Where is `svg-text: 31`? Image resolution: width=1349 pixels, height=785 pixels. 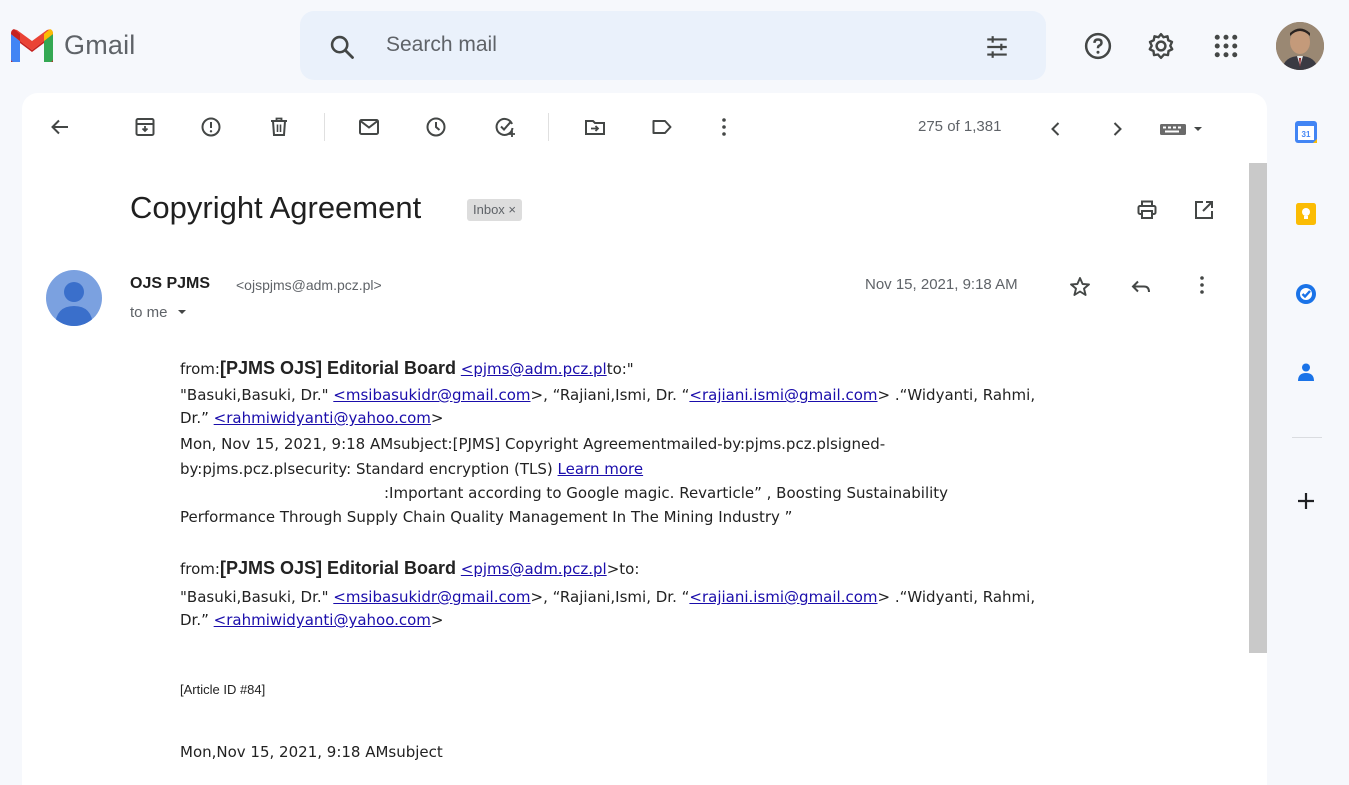 svg-text: 31 is located at coordinates (1306, 134).